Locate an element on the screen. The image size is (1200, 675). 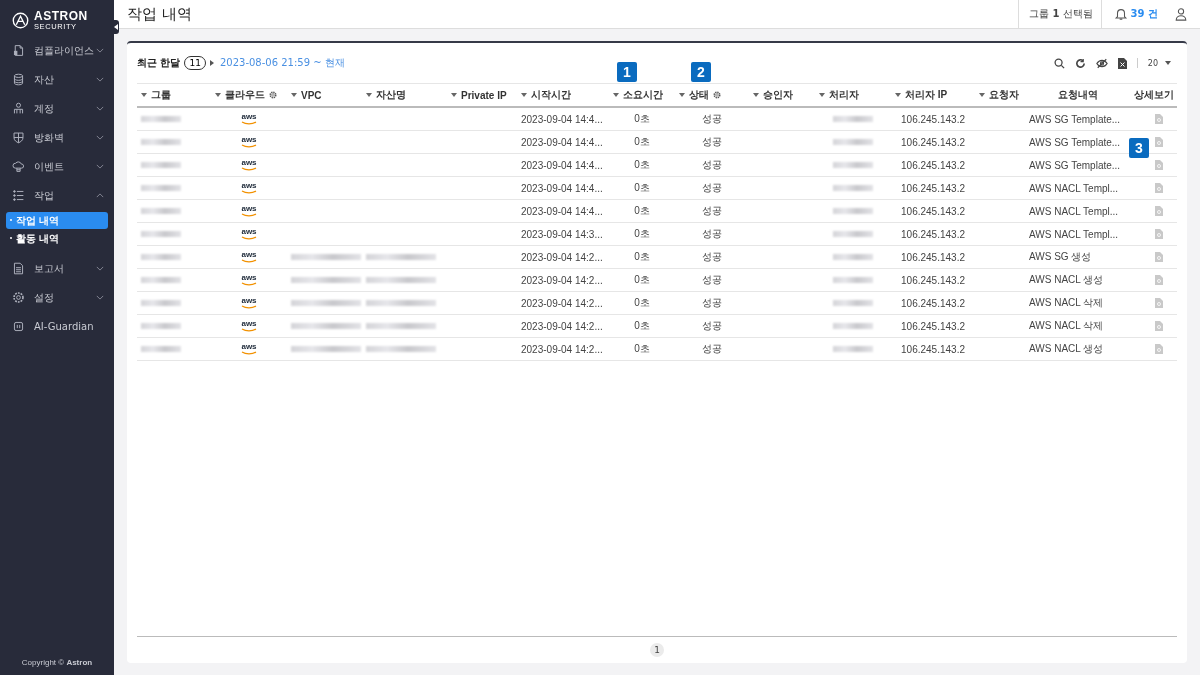
column-header: 상세보기 is located at coordinates (1154, 95).